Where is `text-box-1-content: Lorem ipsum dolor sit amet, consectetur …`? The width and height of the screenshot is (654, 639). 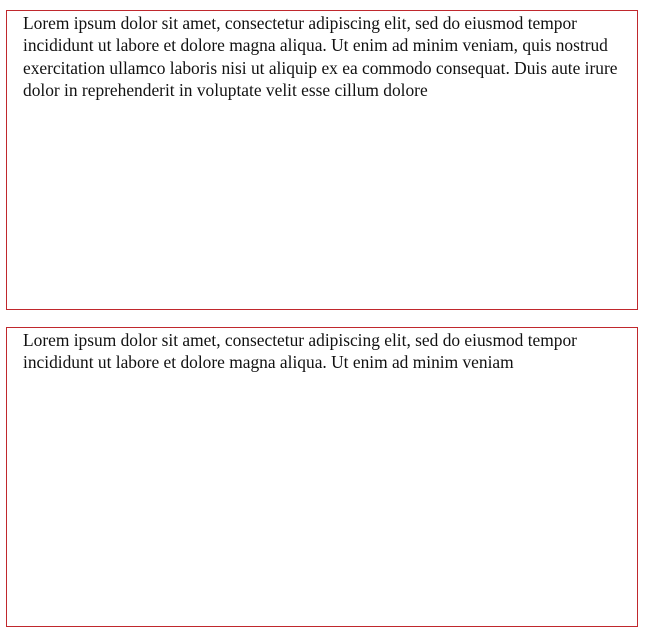
text-box-1-content: Lorem ipsum dolor sit amet, consectetur … is located at coordinates (320, 57).